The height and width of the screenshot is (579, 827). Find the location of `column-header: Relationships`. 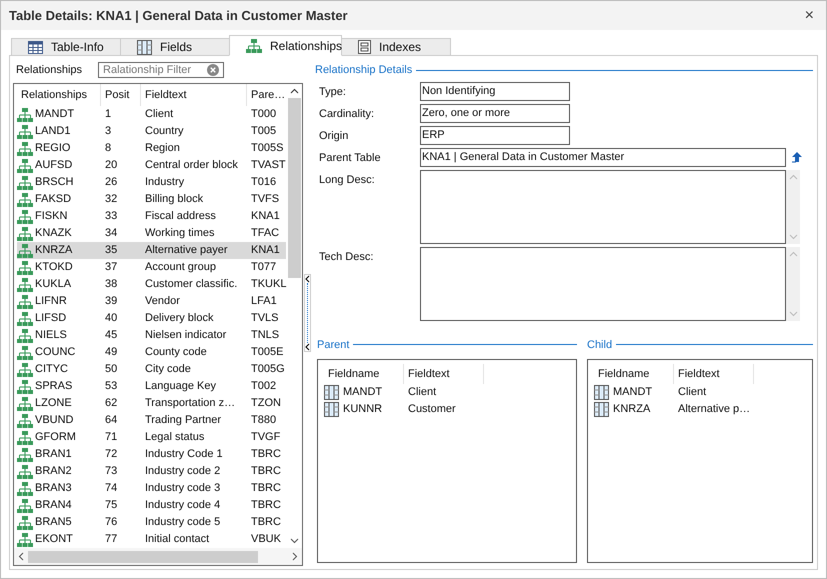

column-header: Relationships is located at coordinates (59, 95).